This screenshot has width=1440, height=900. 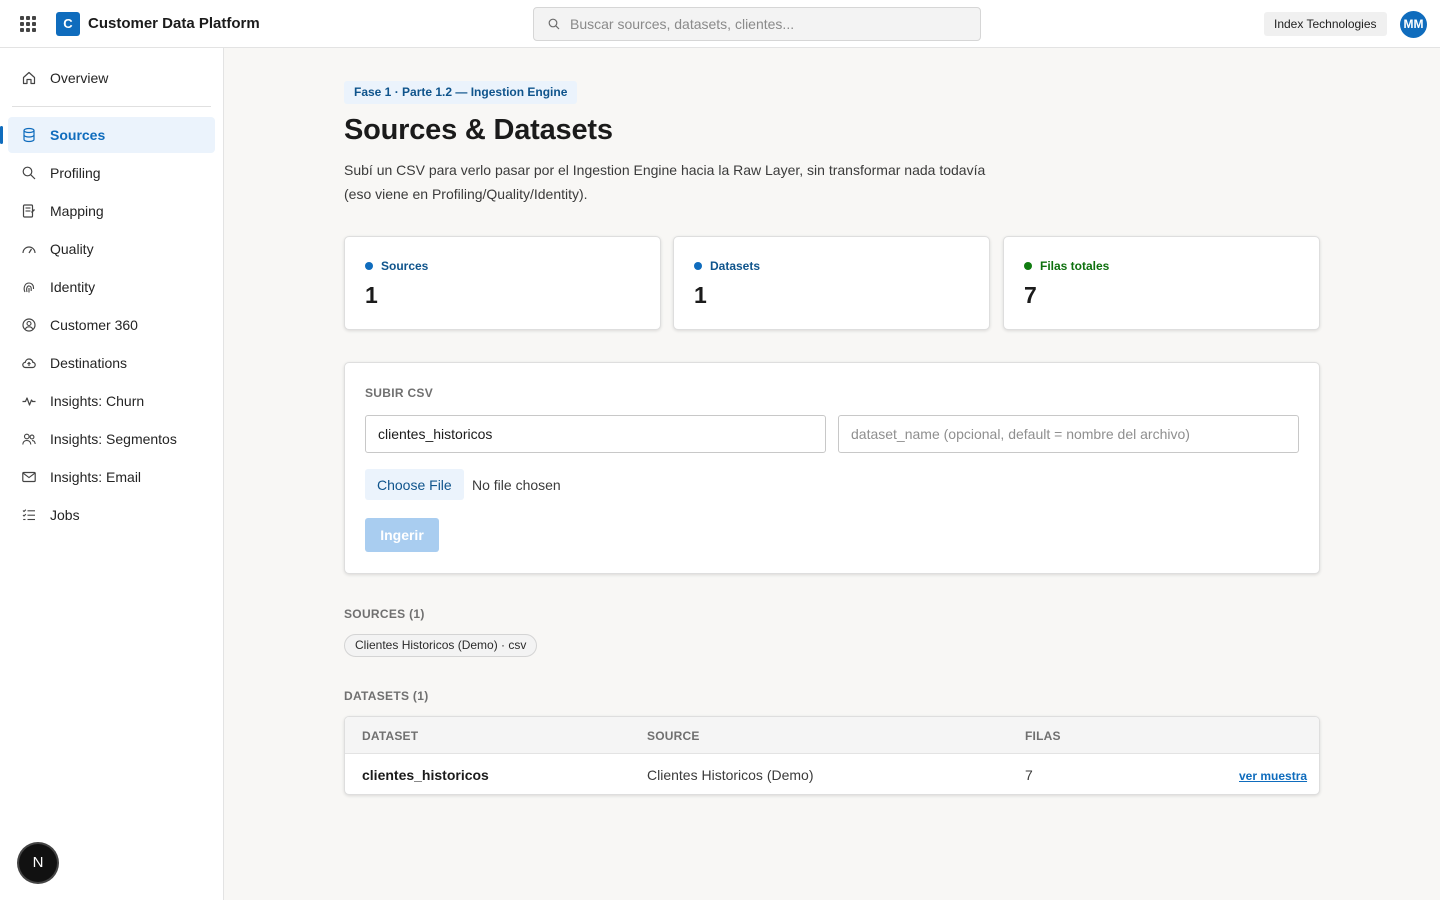 I want to click on upload-heading: SUBIR CSV, so click(x=399, y=393).